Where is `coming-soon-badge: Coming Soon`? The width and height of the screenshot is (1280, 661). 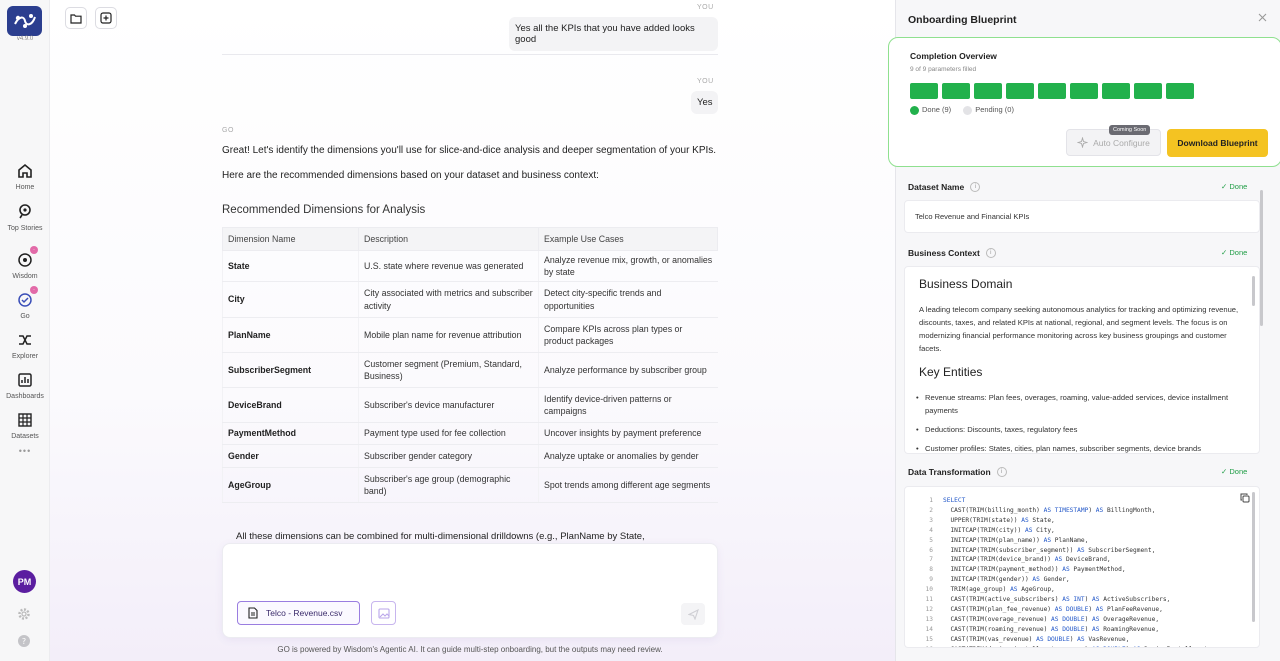
coming-soon-badge: Coming Soon is located at coordinates (1130, 130).